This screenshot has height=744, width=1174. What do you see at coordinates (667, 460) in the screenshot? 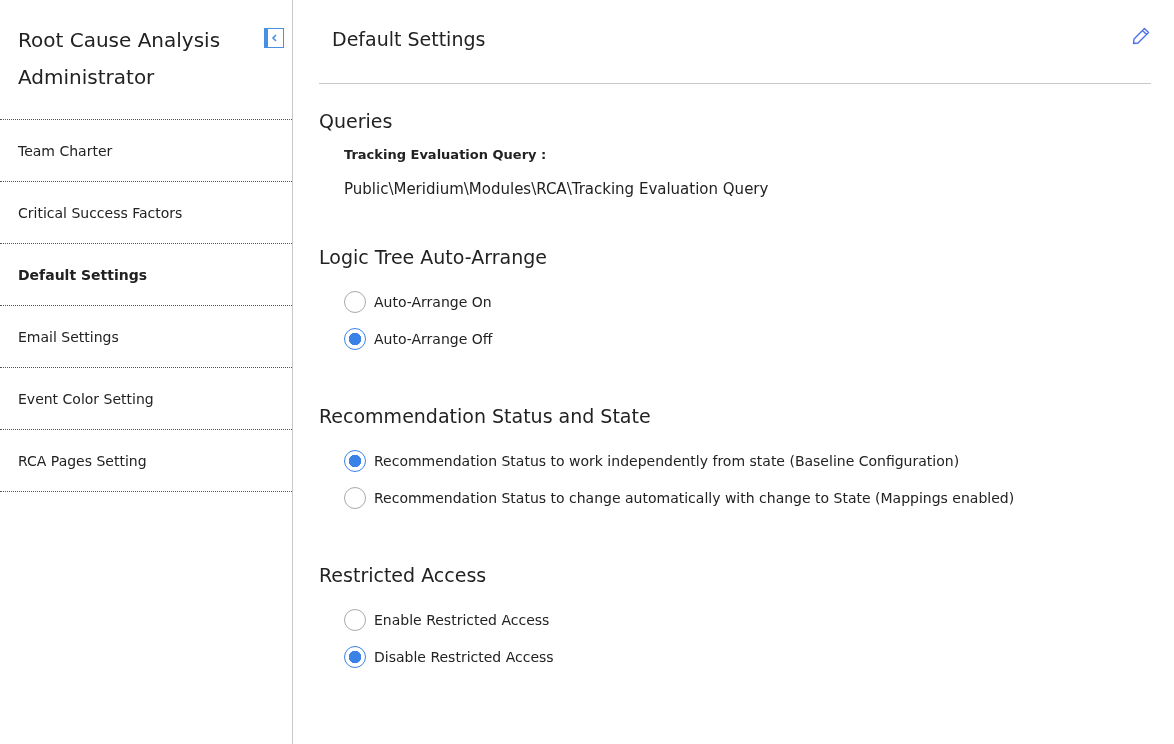
I see `radio-label: Recommendation Status to work independently from state (Baseline Configuration)` at bounding box center [667, 460].